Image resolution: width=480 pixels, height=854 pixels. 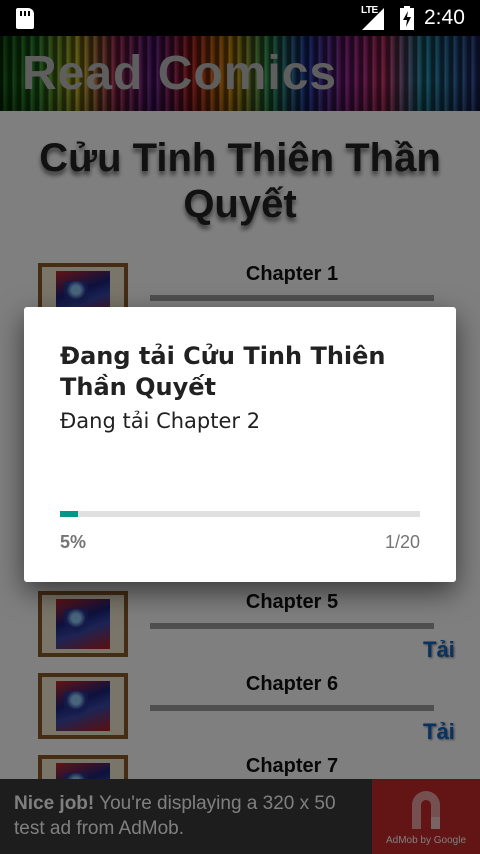 I want to click on network-type-label: LTE, so click(x=369, y=10).